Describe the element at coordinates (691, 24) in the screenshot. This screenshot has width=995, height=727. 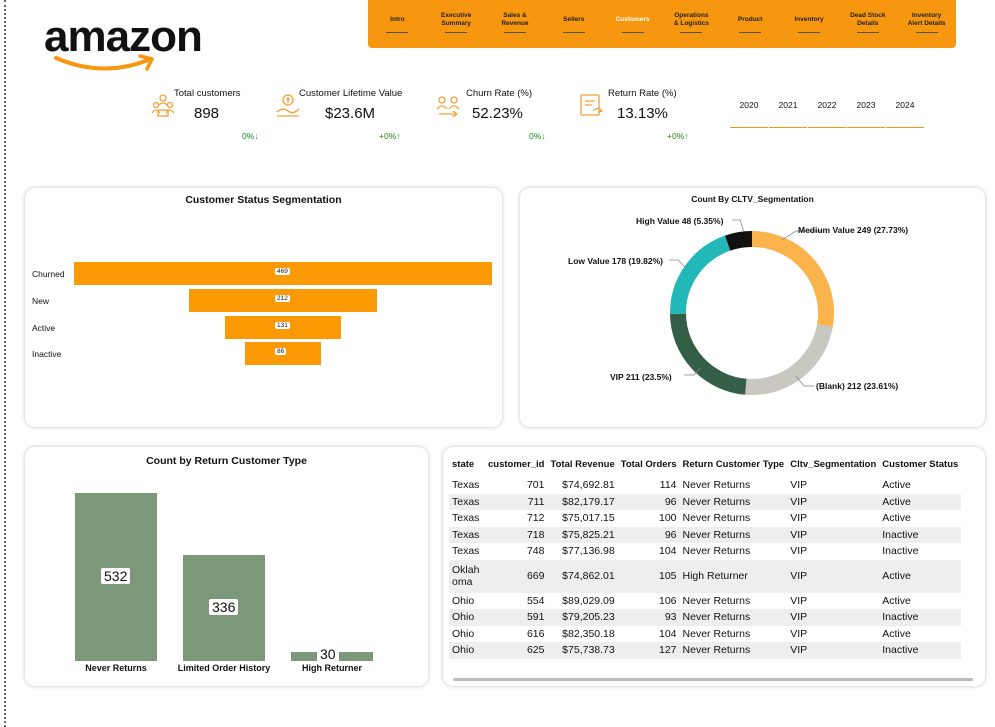
I see `nav-item-operations-logistics: Operations & Logistics` at that location.